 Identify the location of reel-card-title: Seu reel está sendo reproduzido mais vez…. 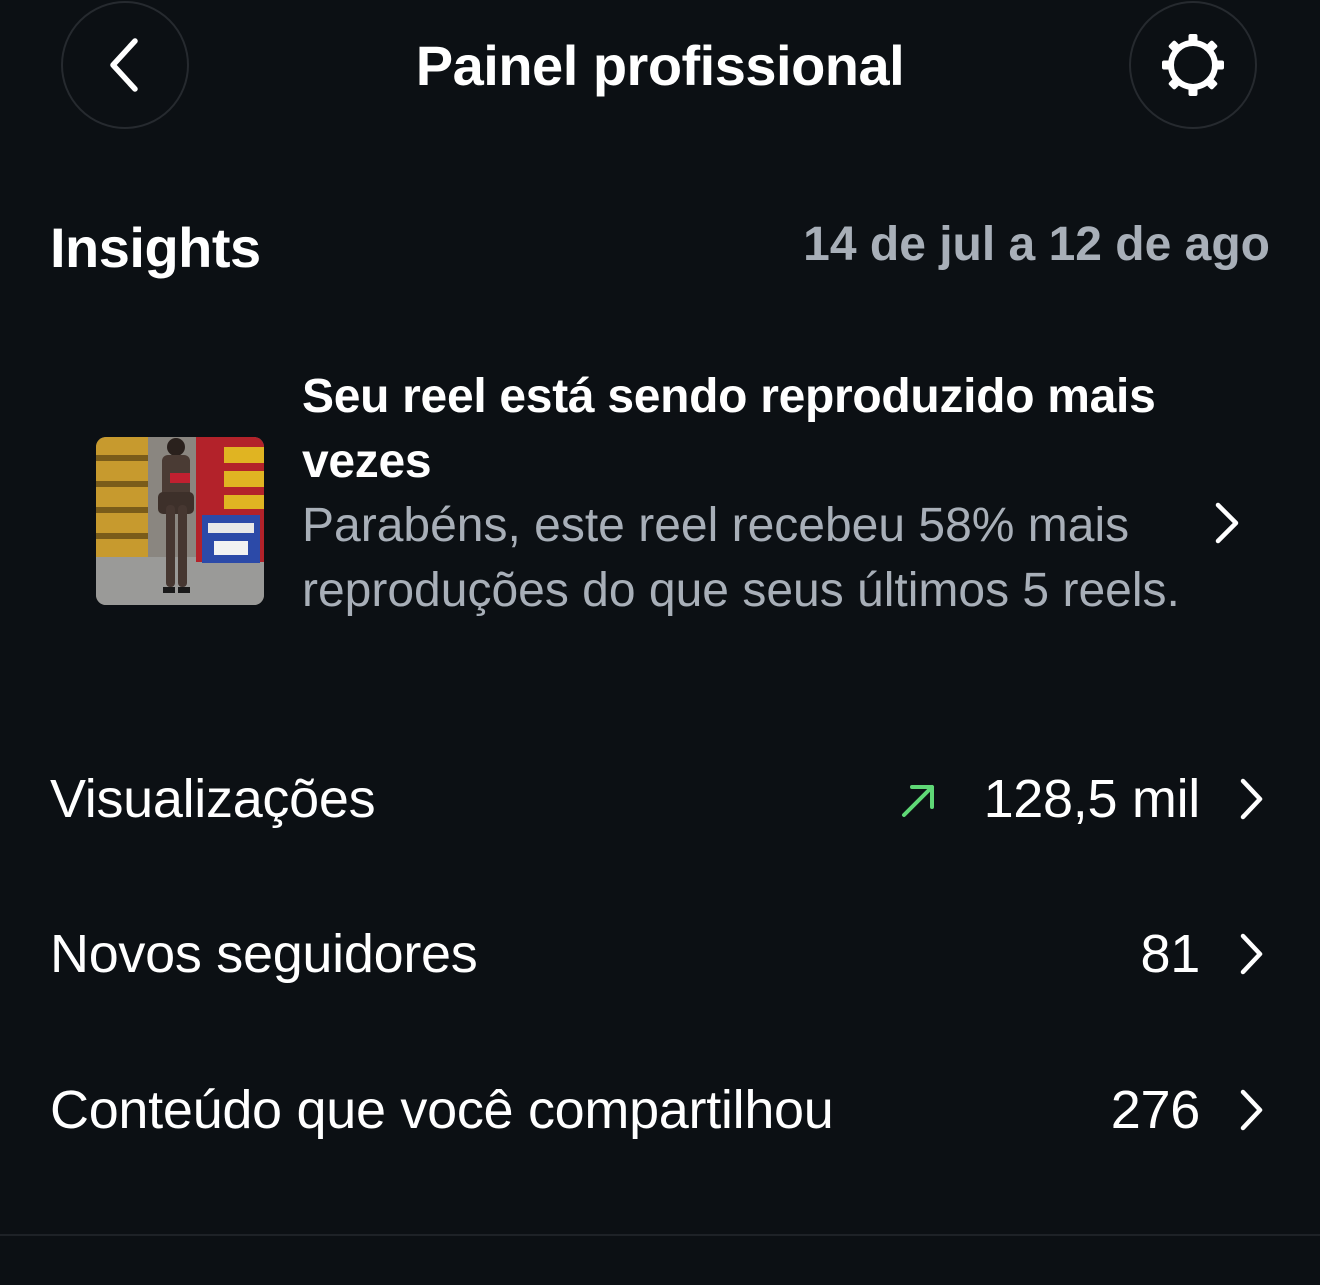
(729, 429).